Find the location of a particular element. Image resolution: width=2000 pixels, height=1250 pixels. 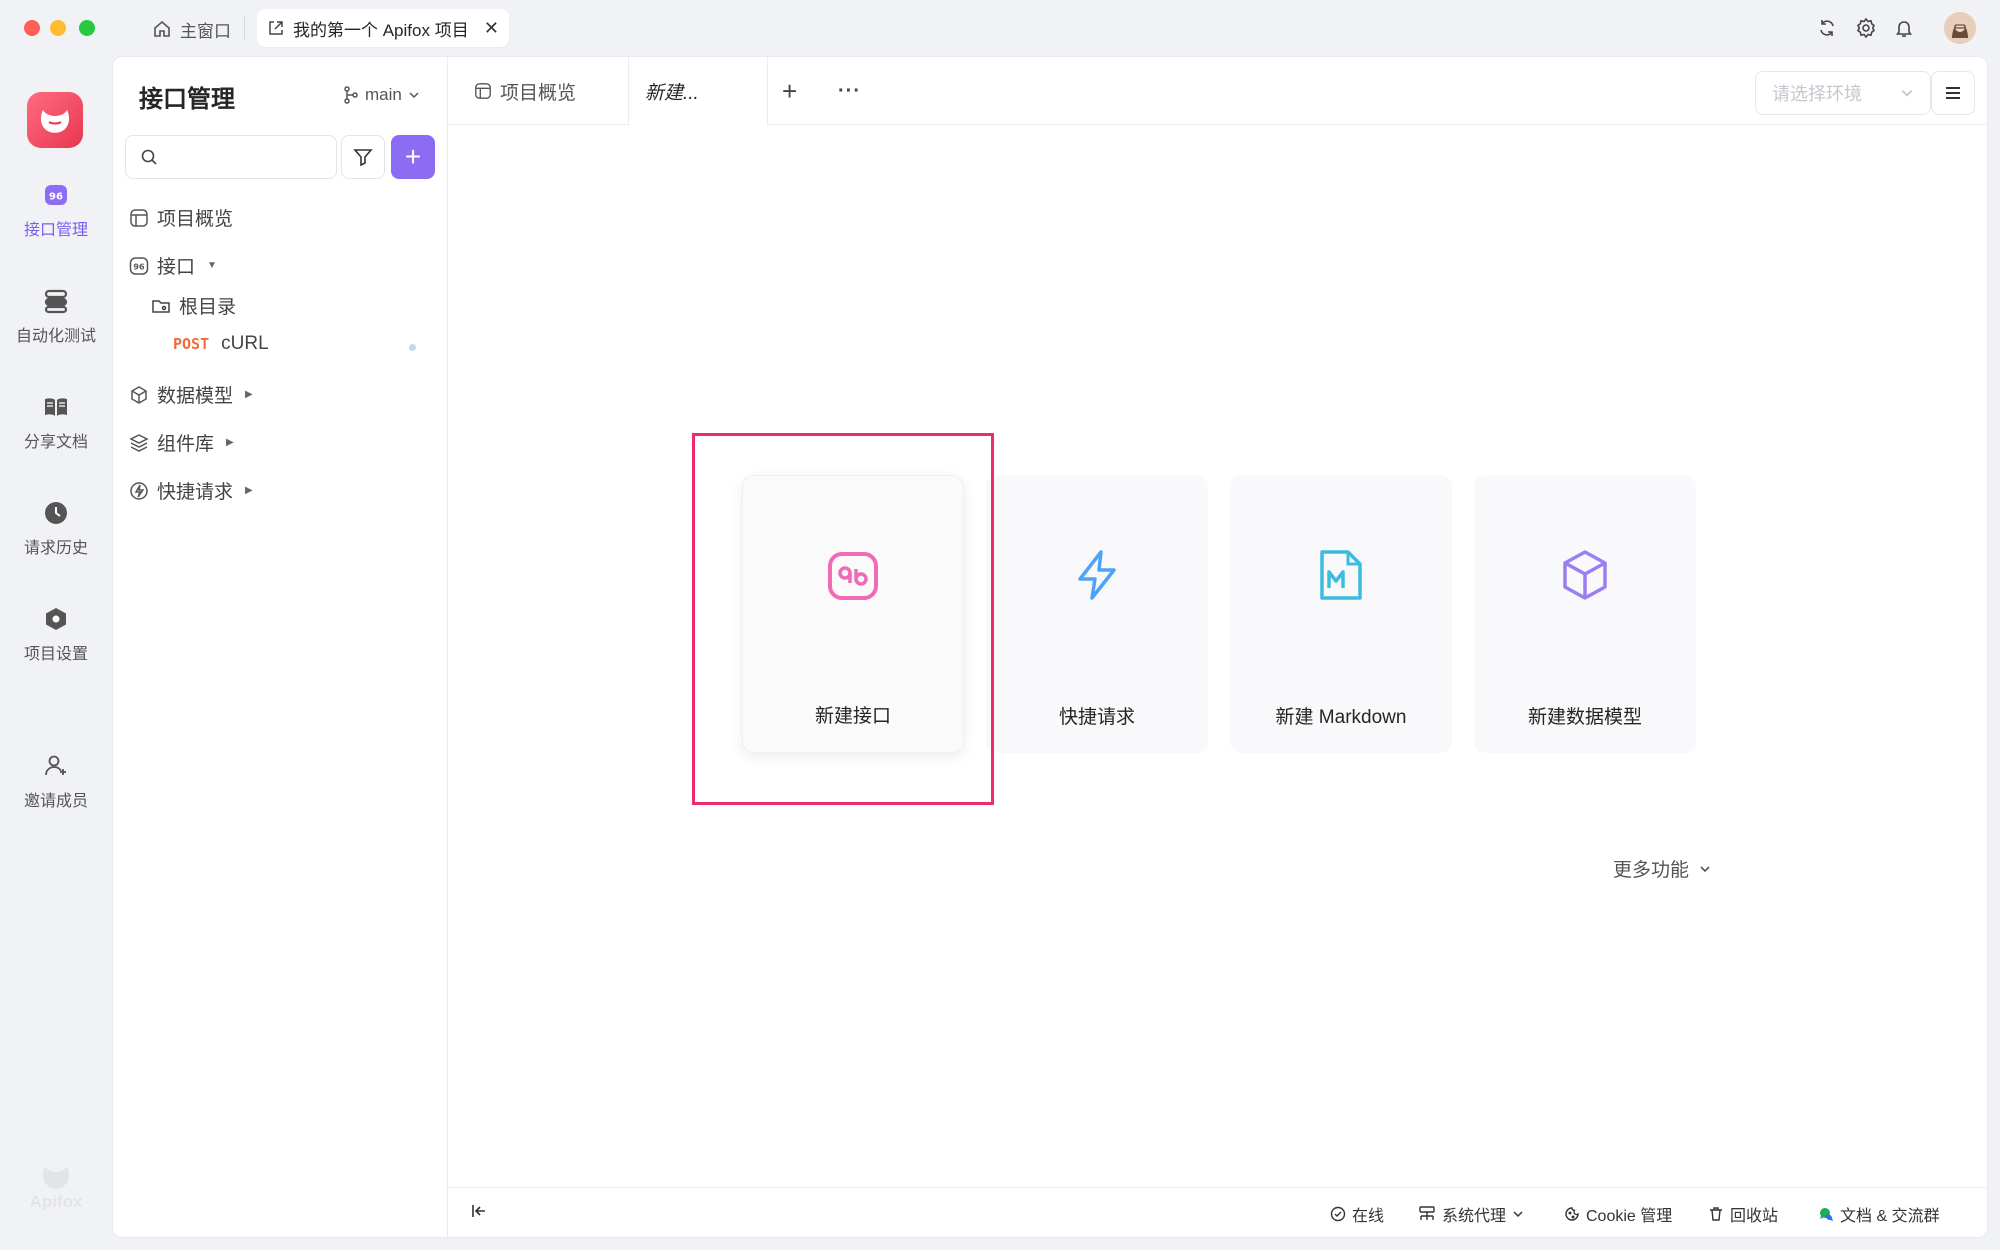

book-icon is located at coordinates (56, 407).